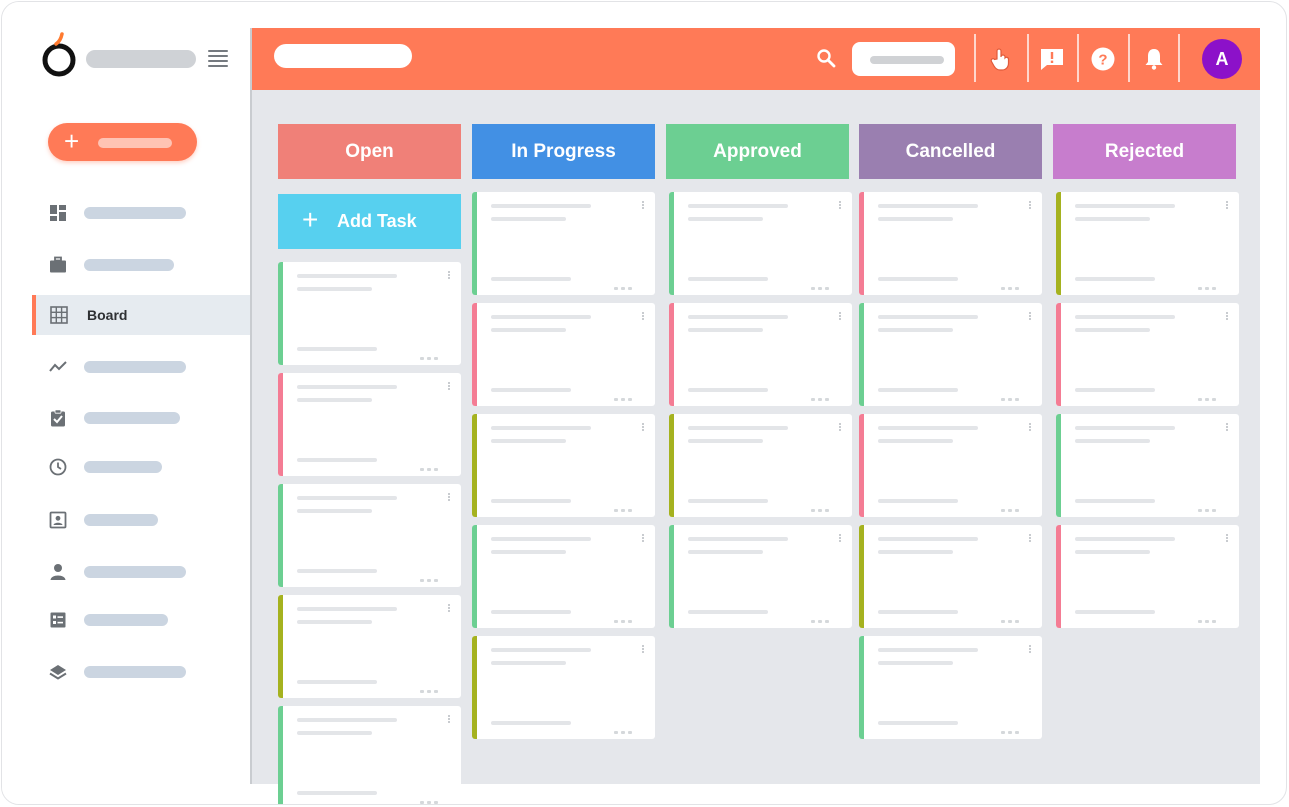  Describe the element at coordinates (141, 672) in the screenshot. I see `sidebar-item-layers` at that location.